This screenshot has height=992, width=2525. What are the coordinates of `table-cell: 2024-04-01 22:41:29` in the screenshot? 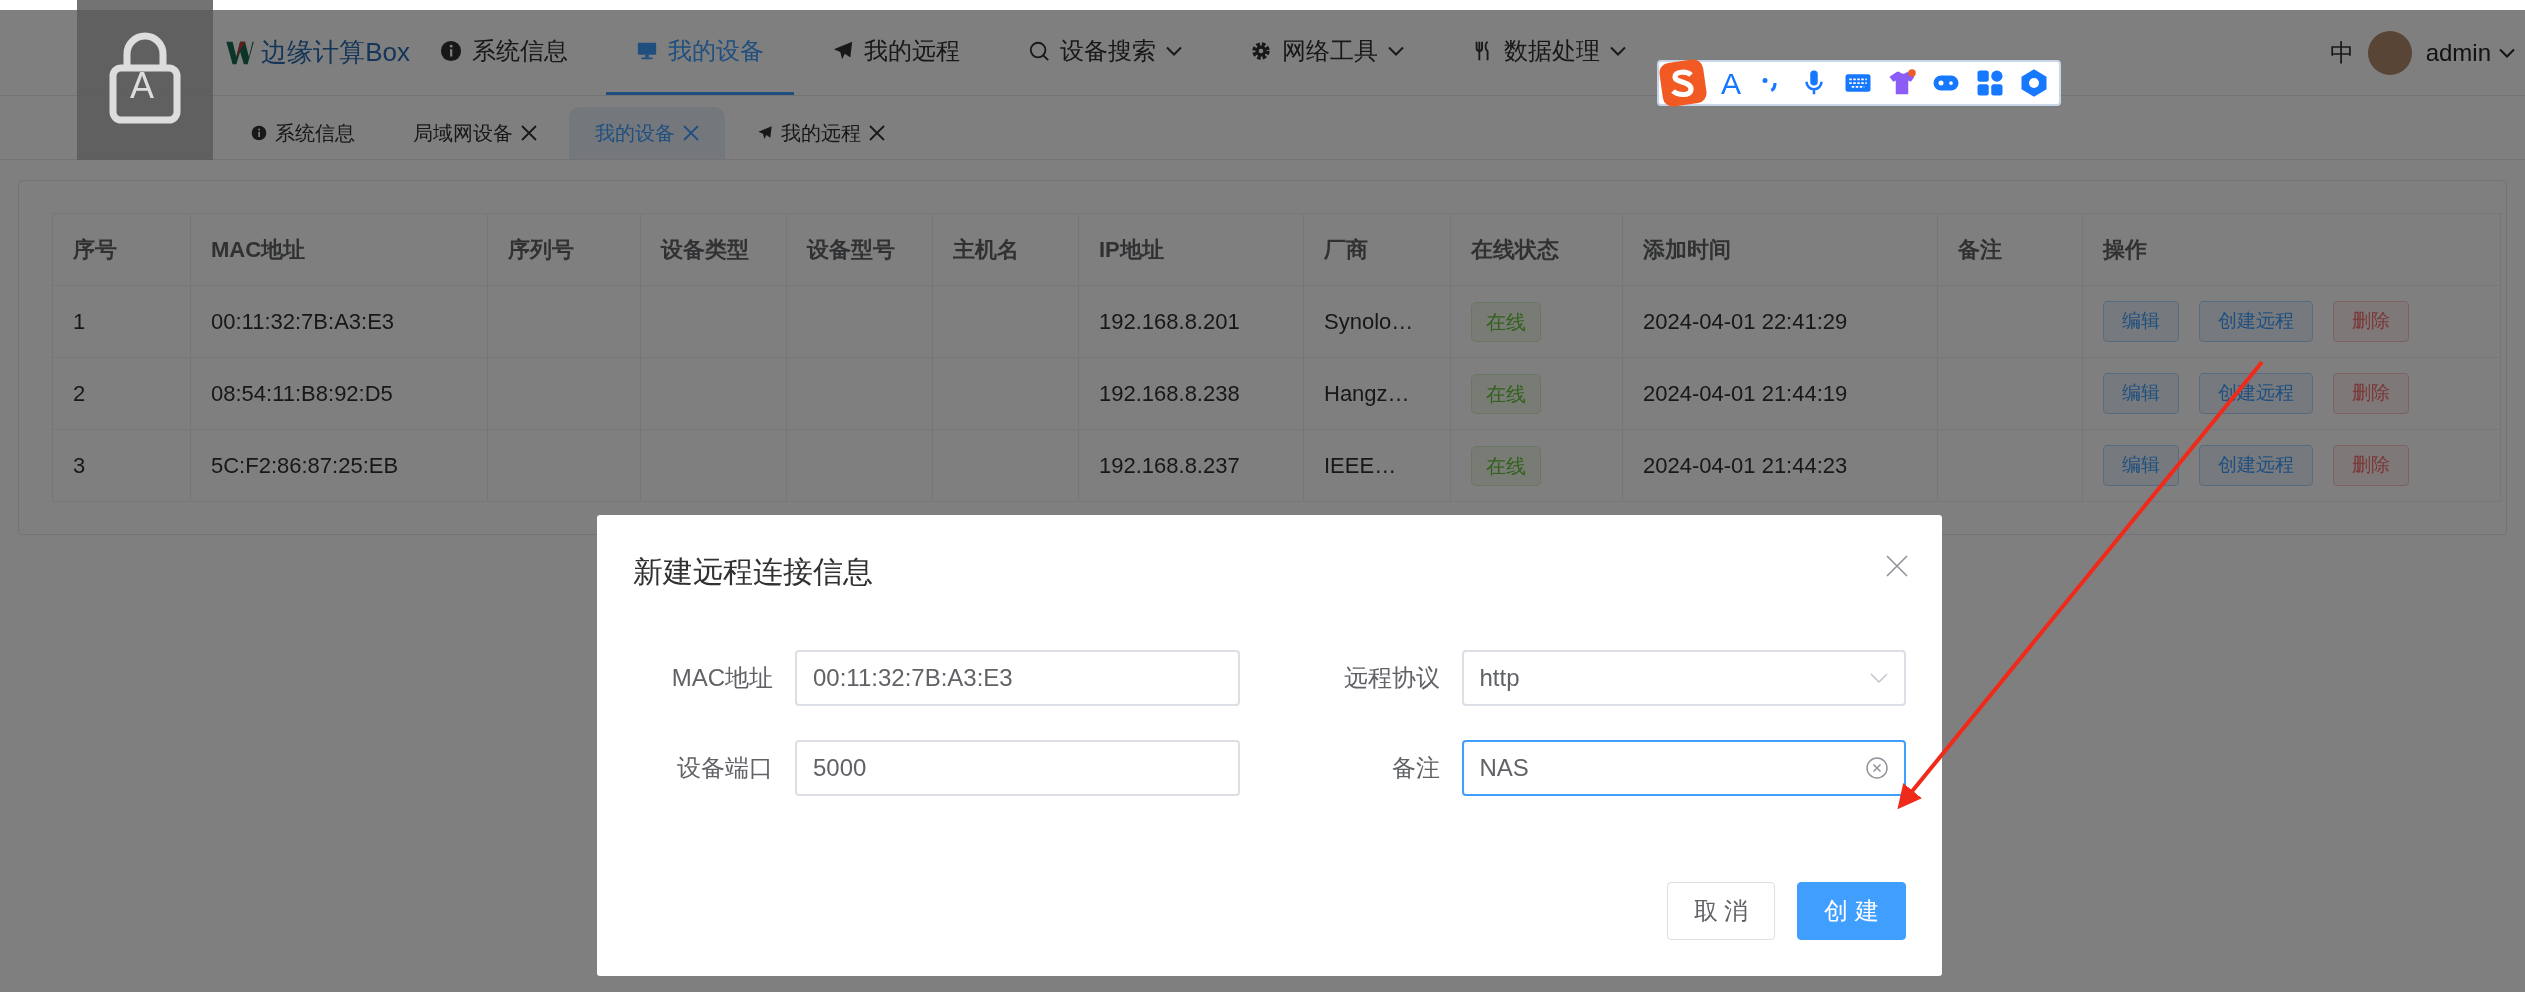 It's located at (1745, 321).